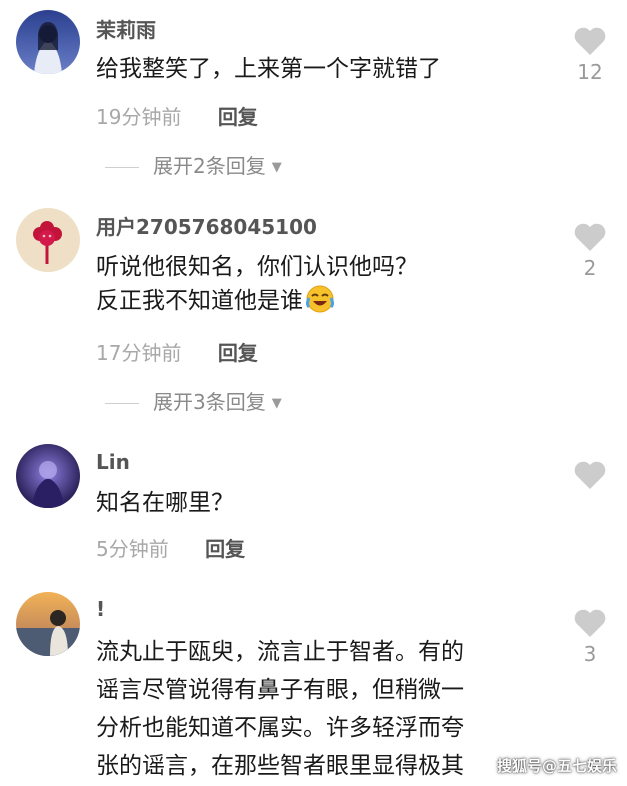 The width and height of the screenshot is (627, 786). What do you see at coordinates (590, 654) in the screenshot?
I see `like-count: 3` at bounding box center [590, 654].